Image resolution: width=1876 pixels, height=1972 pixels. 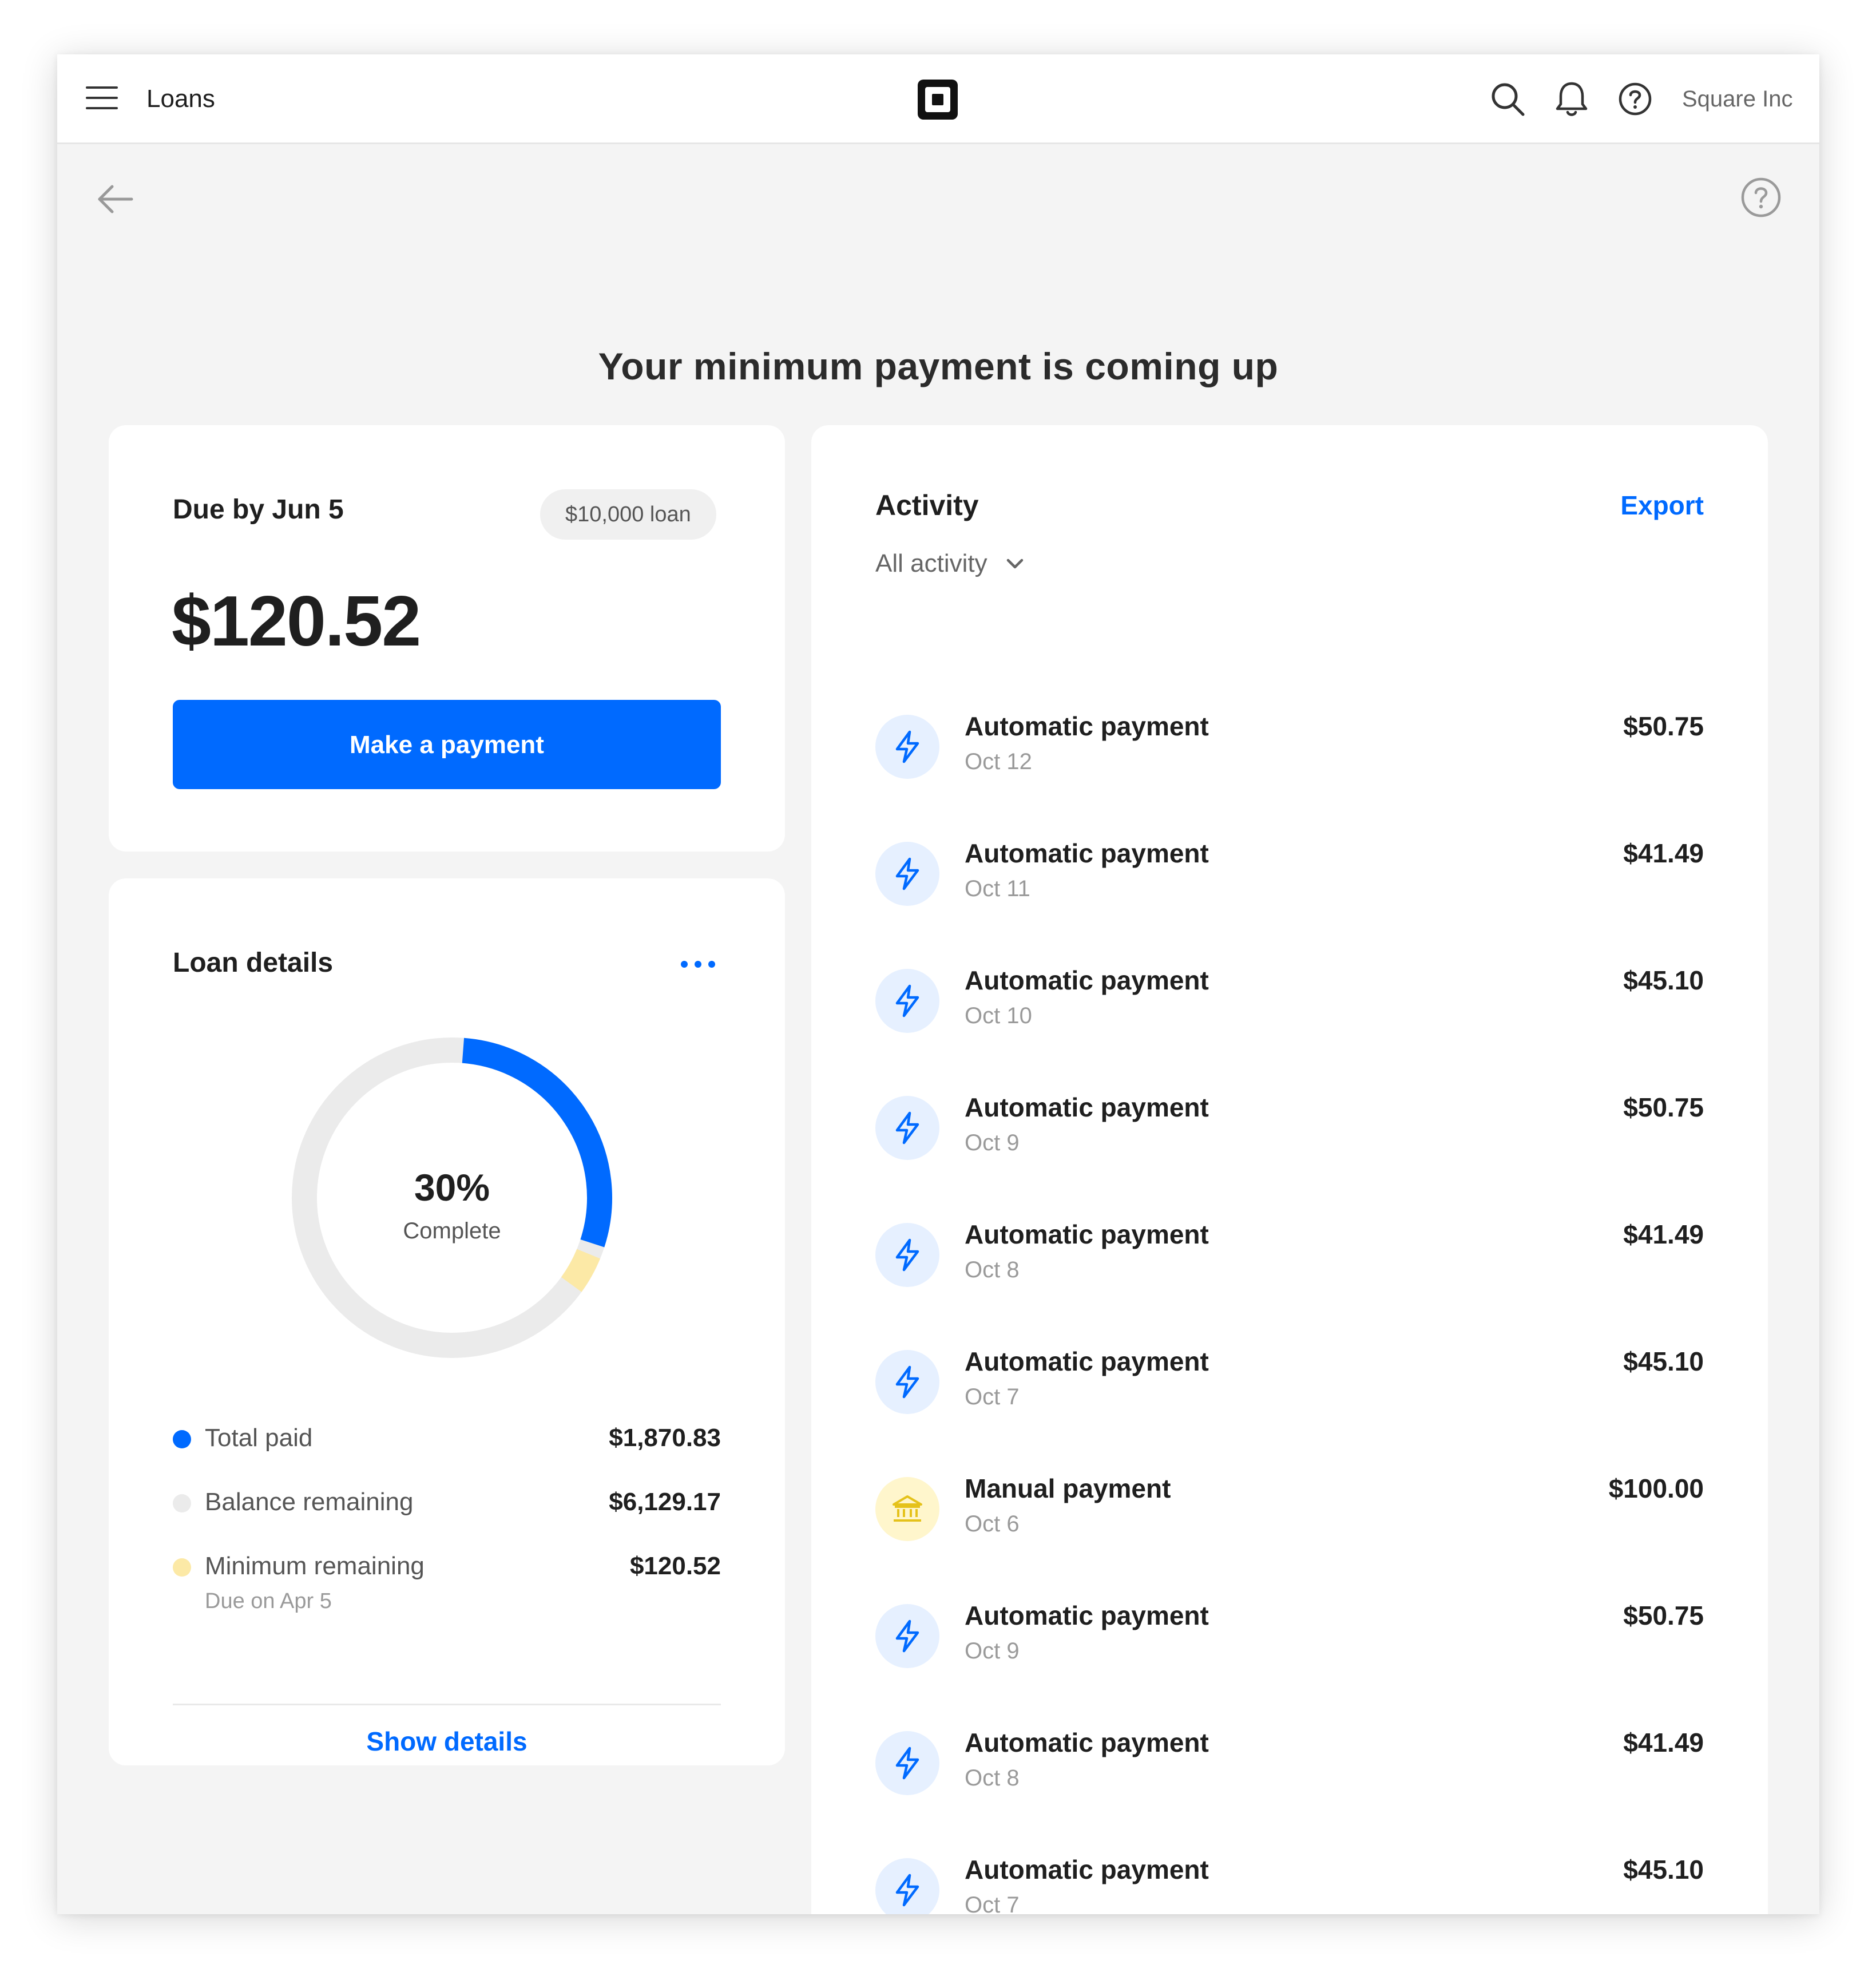 I want to click on activity-filter-dropdown: All activity, so click(x=951, y=564).